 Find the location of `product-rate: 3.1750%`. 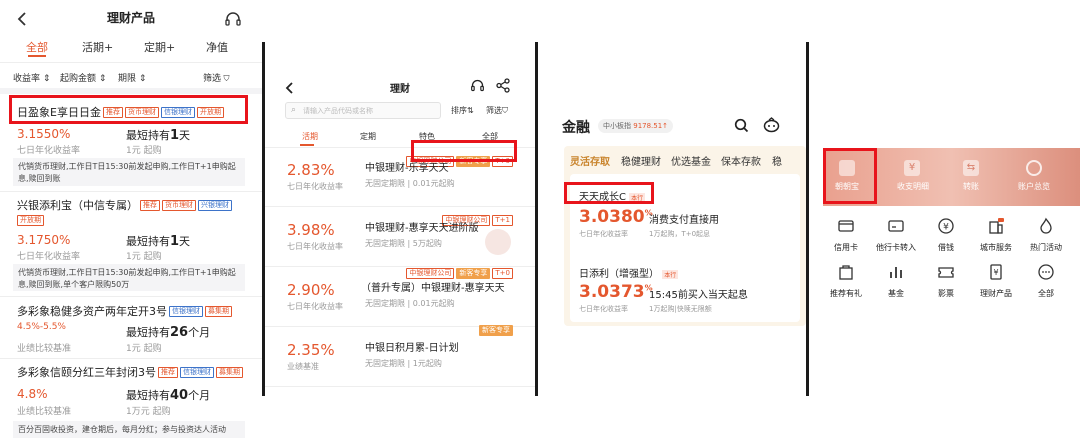

product-rate: 3.1750% is located at coordinates (44, 240).